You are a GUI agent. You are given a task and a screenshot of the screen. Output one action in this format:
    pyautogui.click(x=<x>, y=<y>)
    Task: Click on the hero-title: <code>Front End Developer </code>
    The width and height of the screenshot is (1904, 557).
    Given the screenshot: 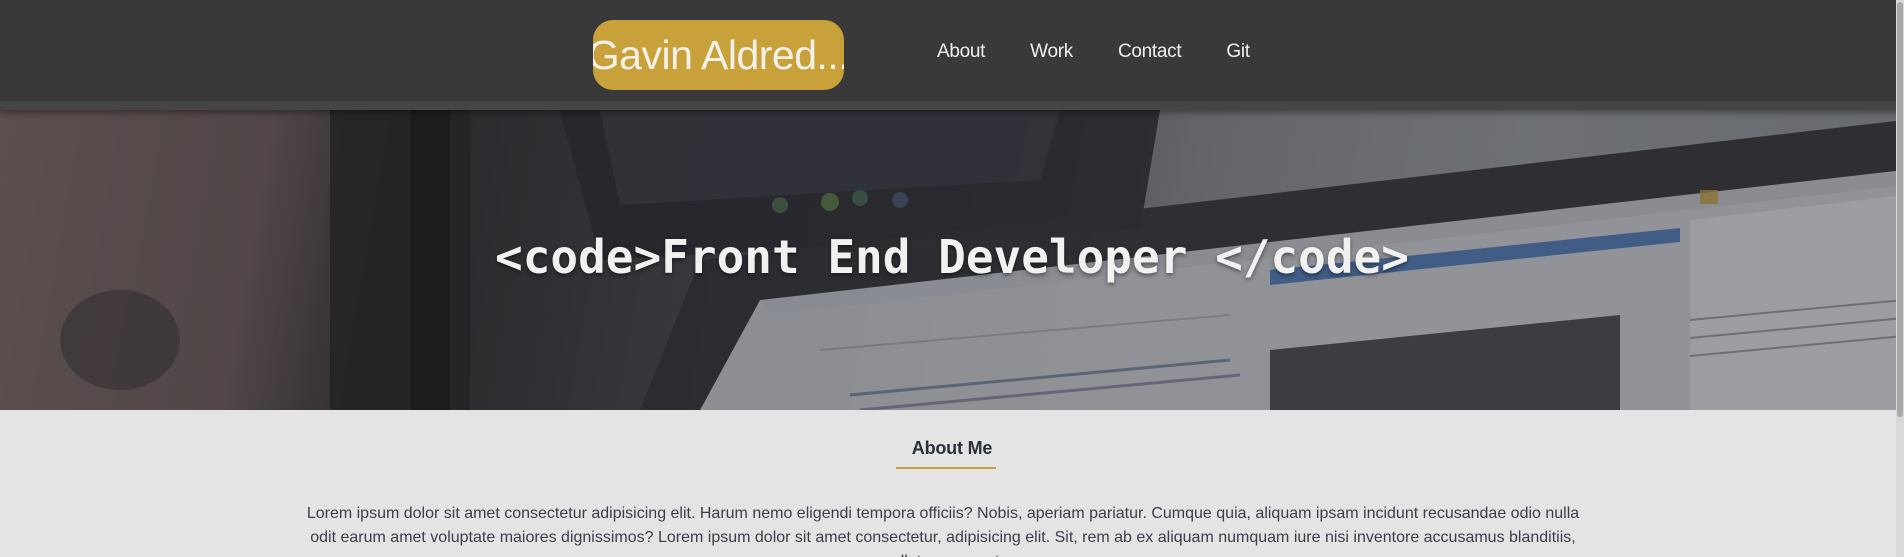 What is the action you would take?
    pyautogui.click(x=952, y=257)
    